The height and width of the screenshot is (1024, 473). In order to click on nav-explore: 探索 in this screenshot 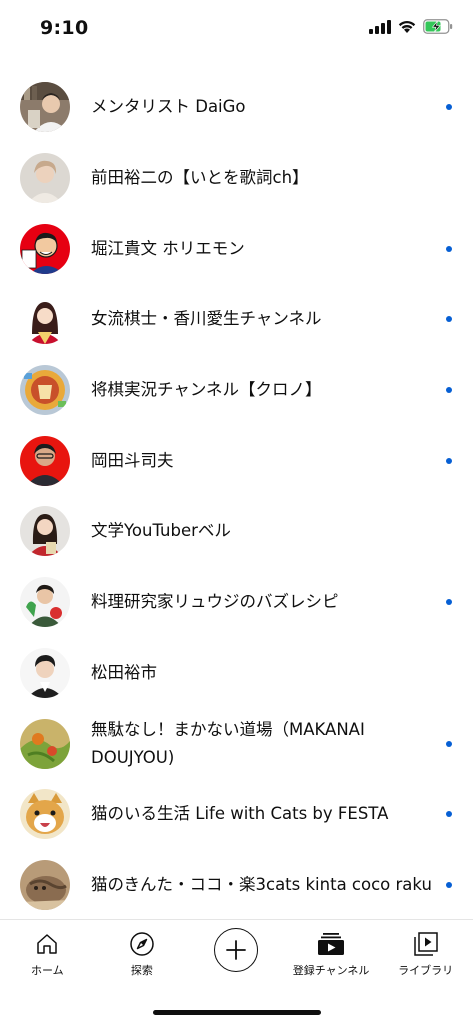, I will do `click(142, 955)`.